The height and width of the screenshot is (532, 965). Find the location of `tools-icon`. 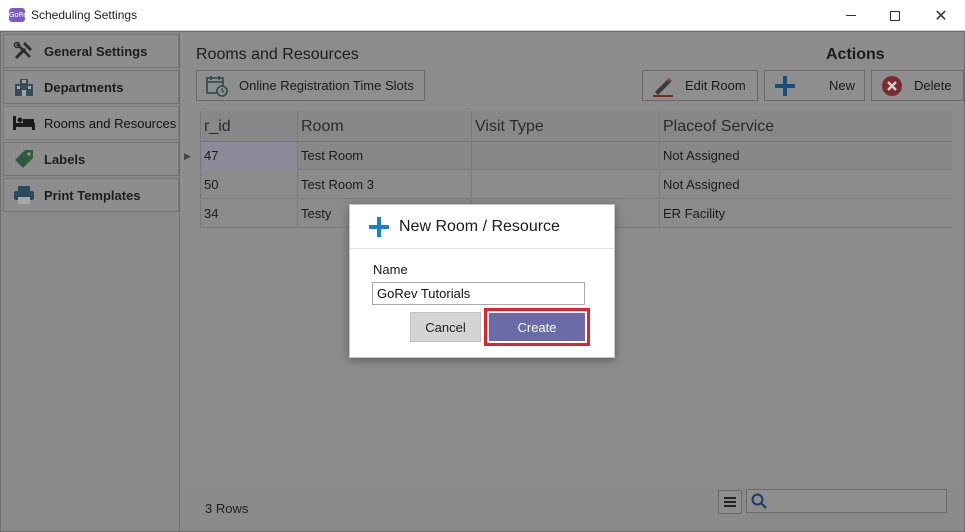

tools-icon is located at coordinates (24, 51).